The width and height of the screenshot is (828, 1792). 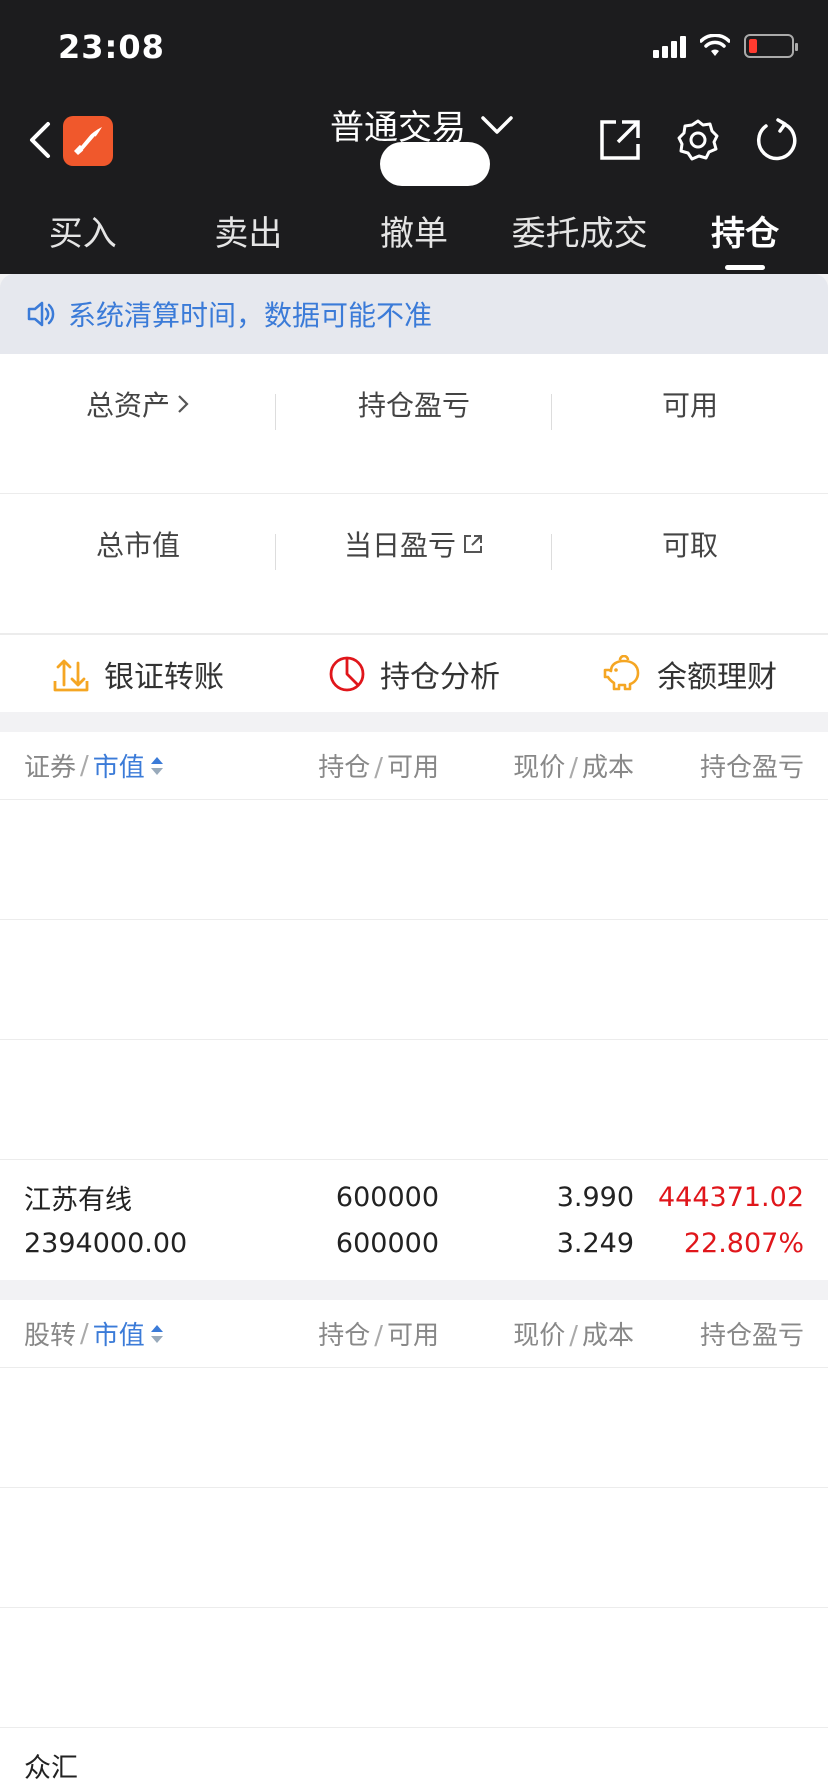 What do you see at coordinates (71, 675) in the screenshot?
I see `transfer-arrows-icon` at bounding box center [71, 675].